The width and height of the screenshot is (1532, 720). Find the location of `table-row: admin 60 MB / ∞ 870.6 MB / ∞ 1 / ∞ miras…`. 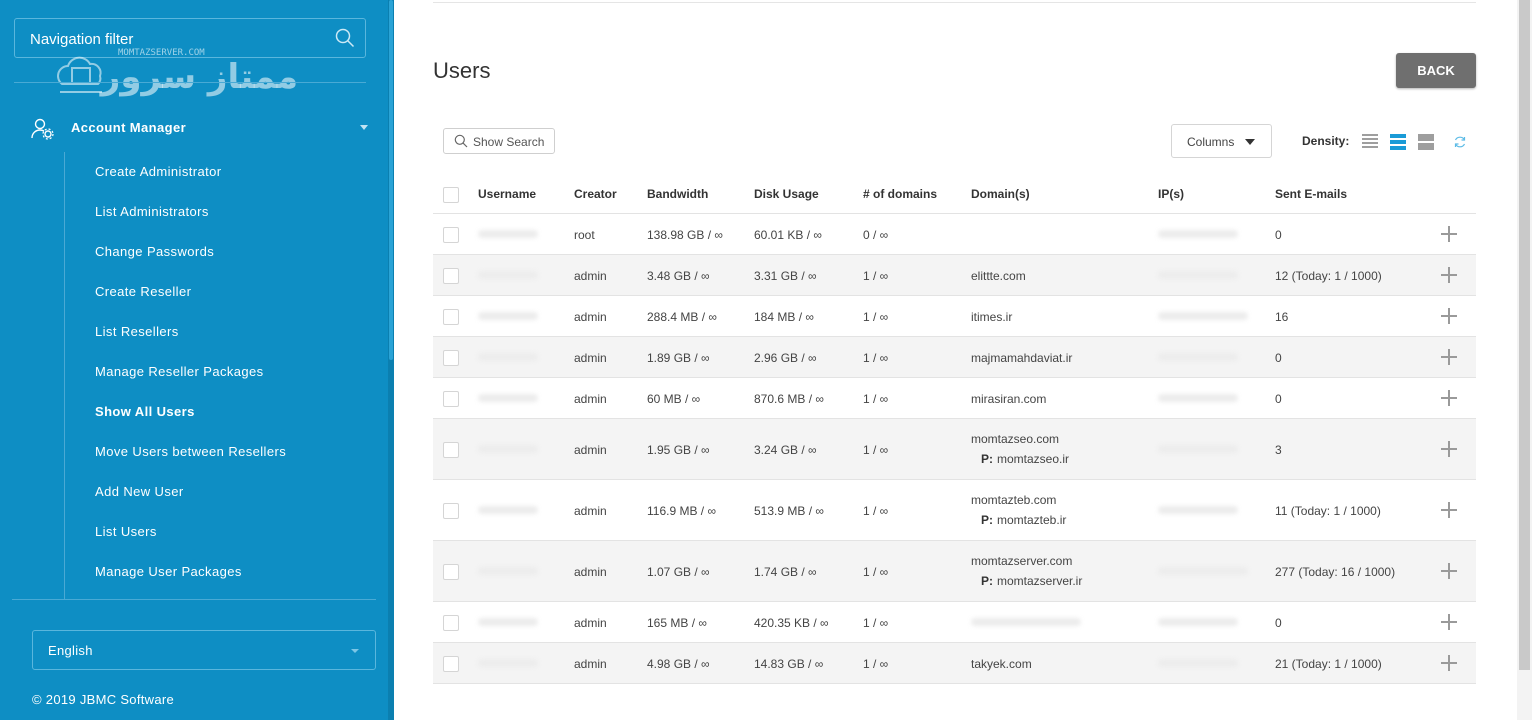

table-row: admin 60 MB / ∞ 870.6 MB / ∞ 1 / ∞ miras… is located at coordinates (954, 398).